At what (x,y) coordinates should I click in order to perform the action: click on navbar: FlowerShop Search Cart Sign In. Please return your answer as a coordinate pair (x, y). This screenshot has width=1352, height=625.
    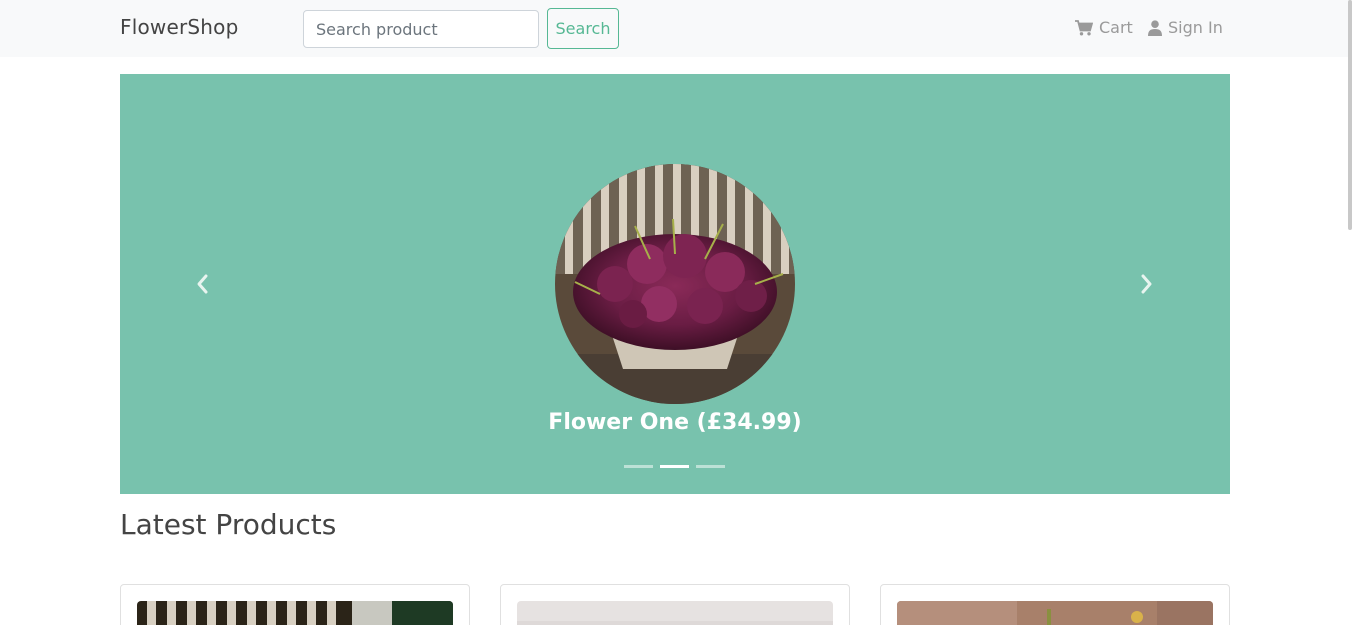
    Looking at the image, I should click on (676, 28).